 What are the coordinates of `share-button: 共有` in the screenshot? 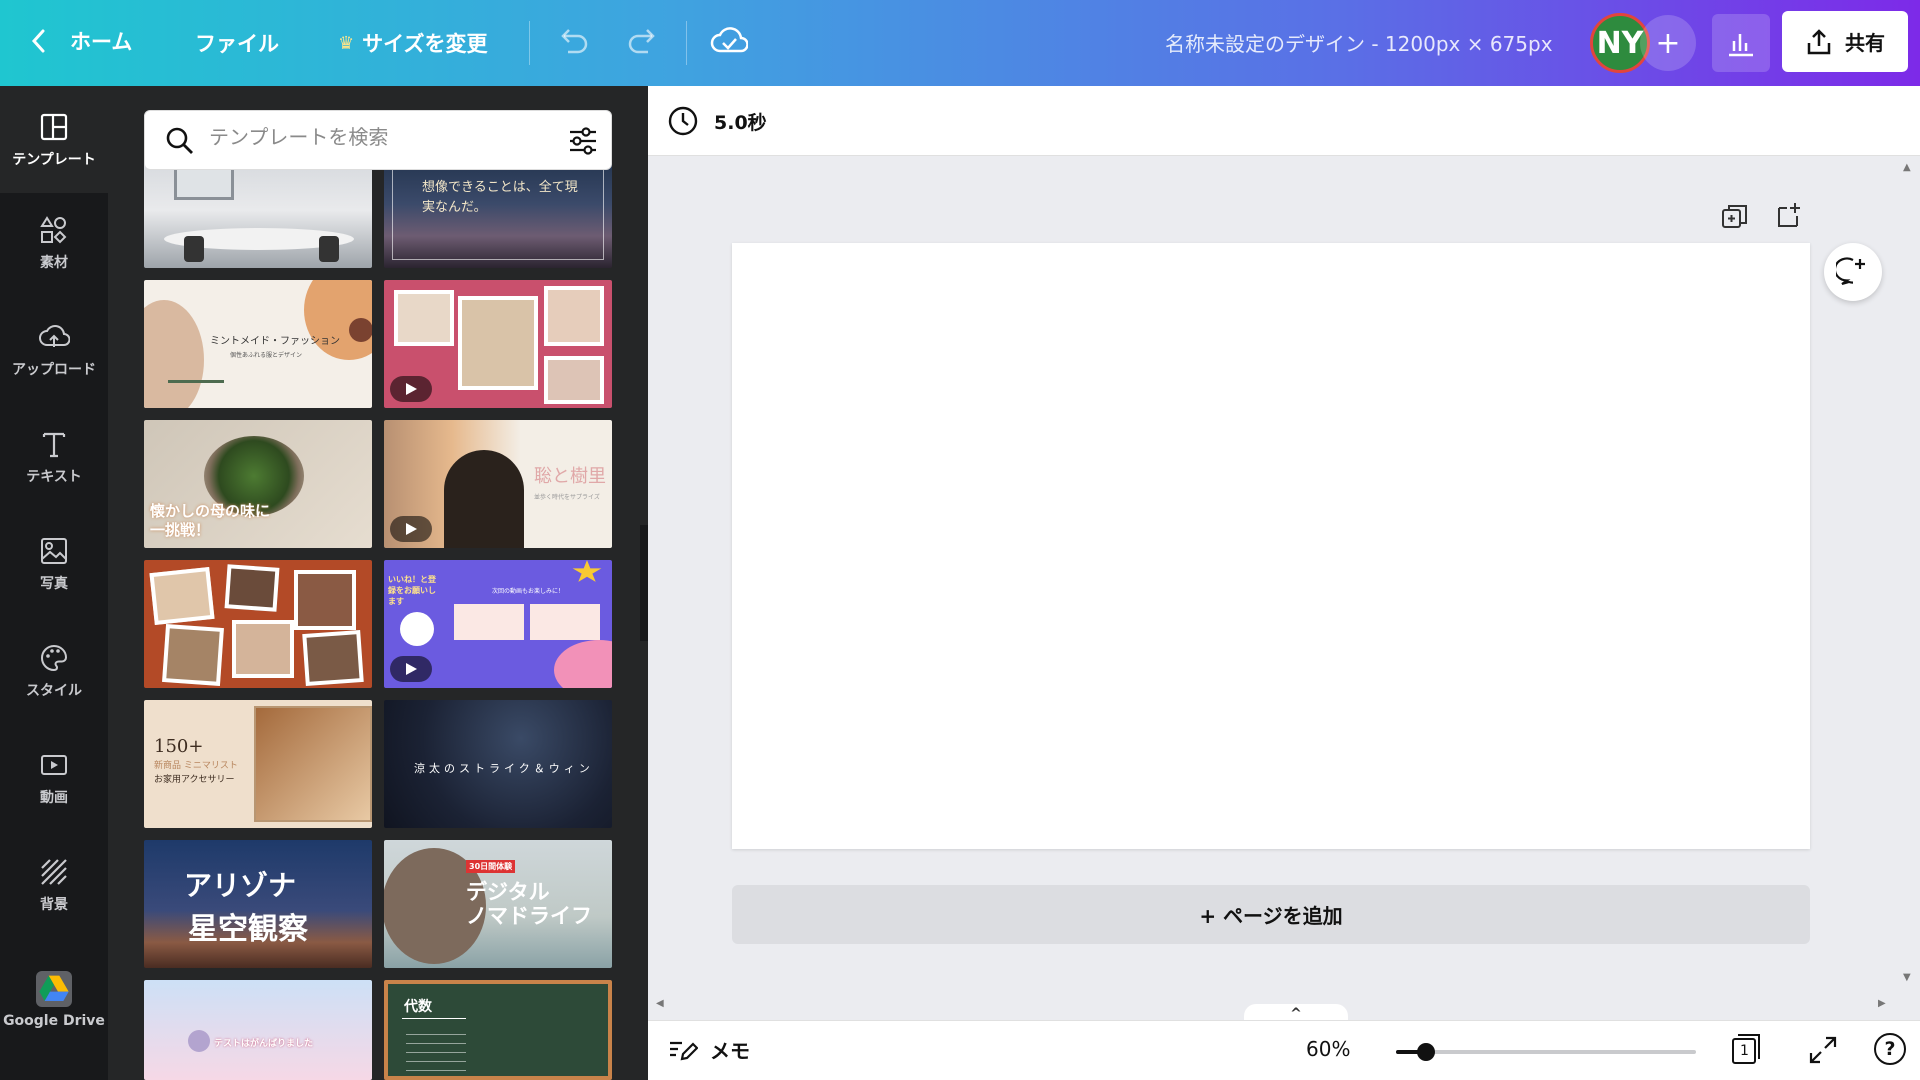 It's located at (1845, 41).